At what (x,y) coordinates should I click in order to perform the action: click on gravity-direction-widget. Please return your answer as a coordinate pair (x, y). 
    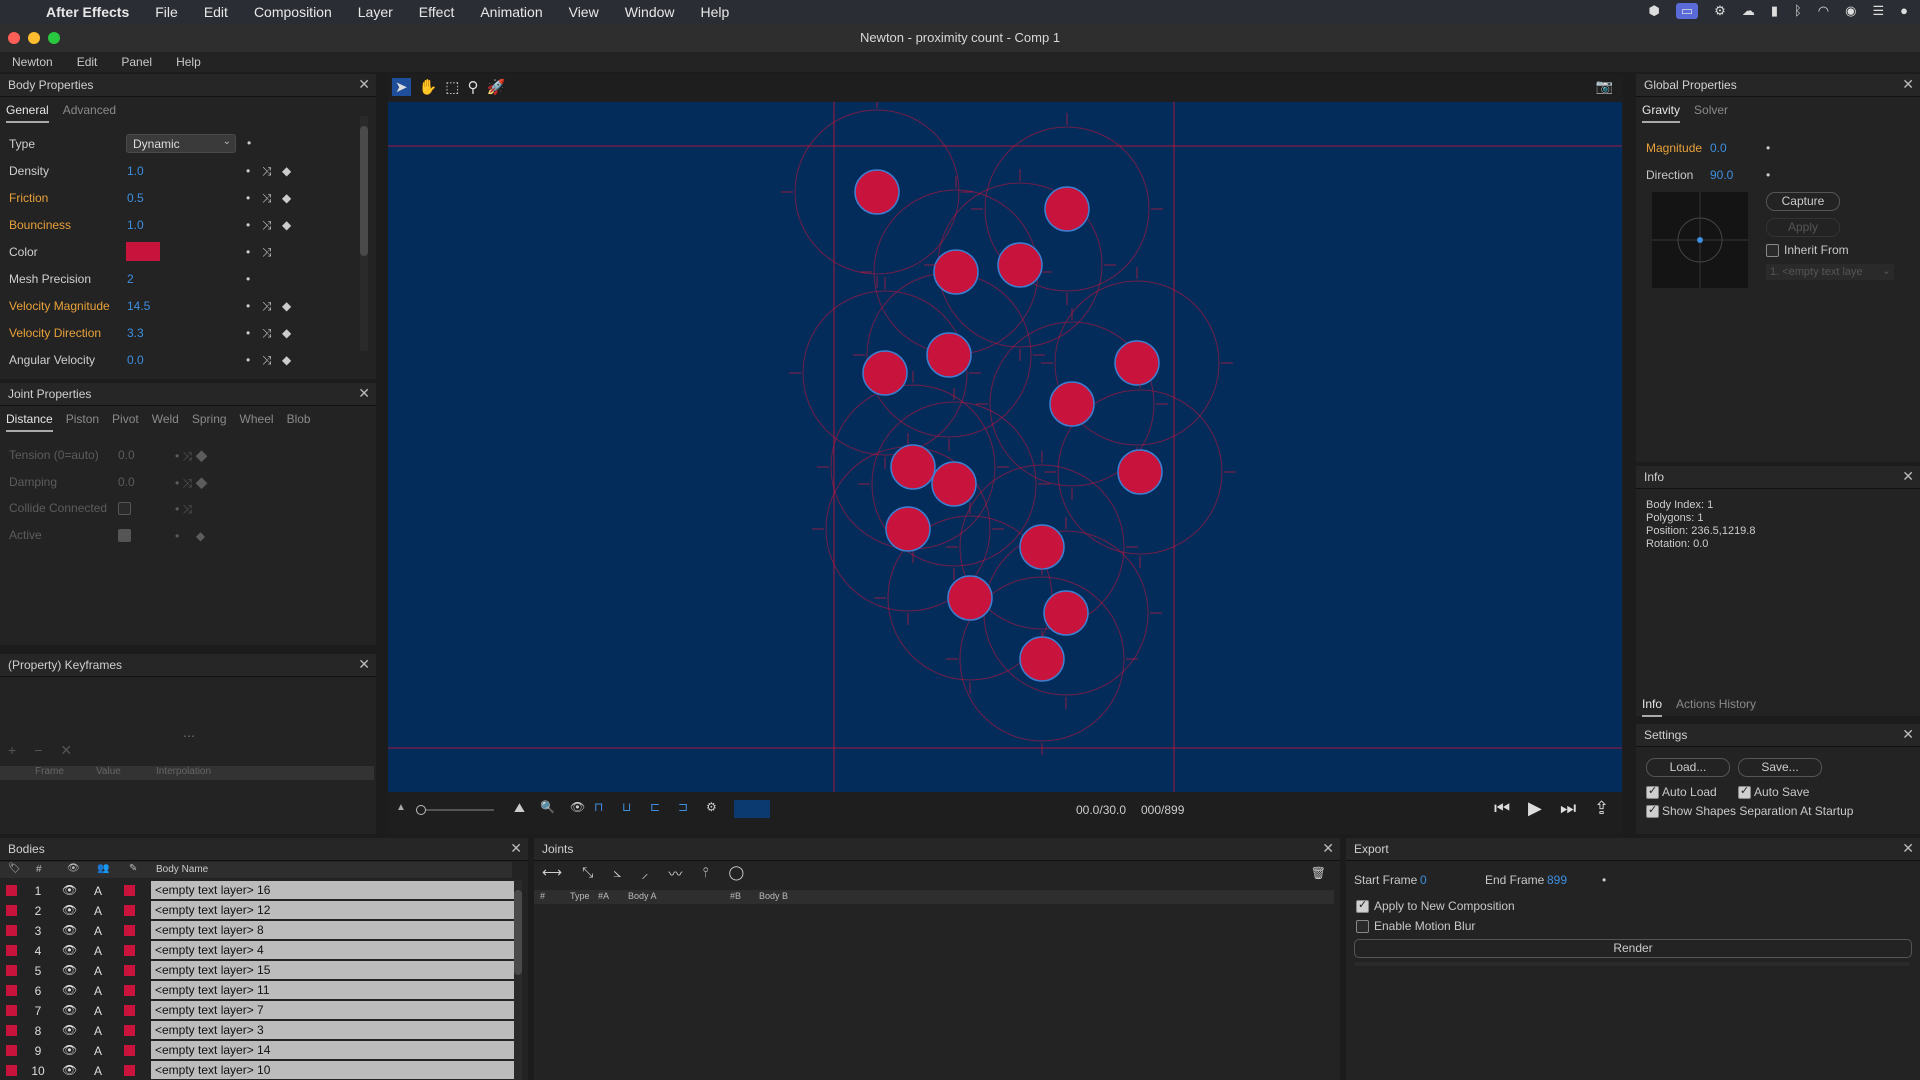
    Looking at the image, I should click on (1700, 240).